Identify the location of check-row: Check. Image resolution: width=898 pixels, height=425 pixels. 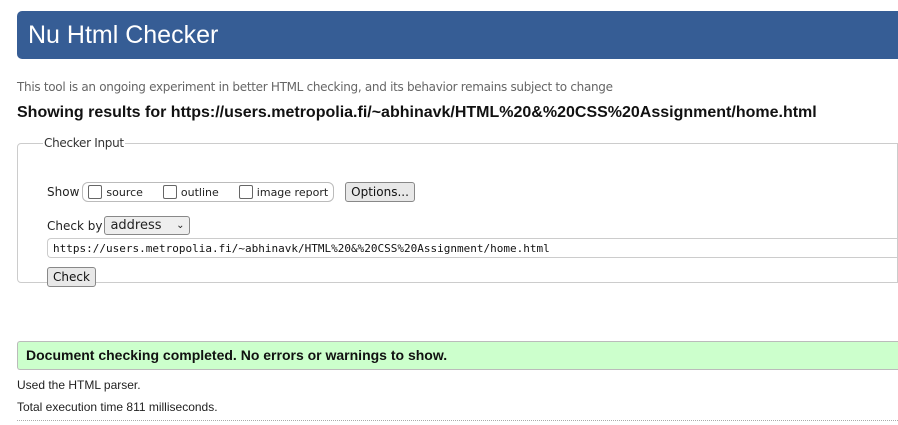
(71, 277).